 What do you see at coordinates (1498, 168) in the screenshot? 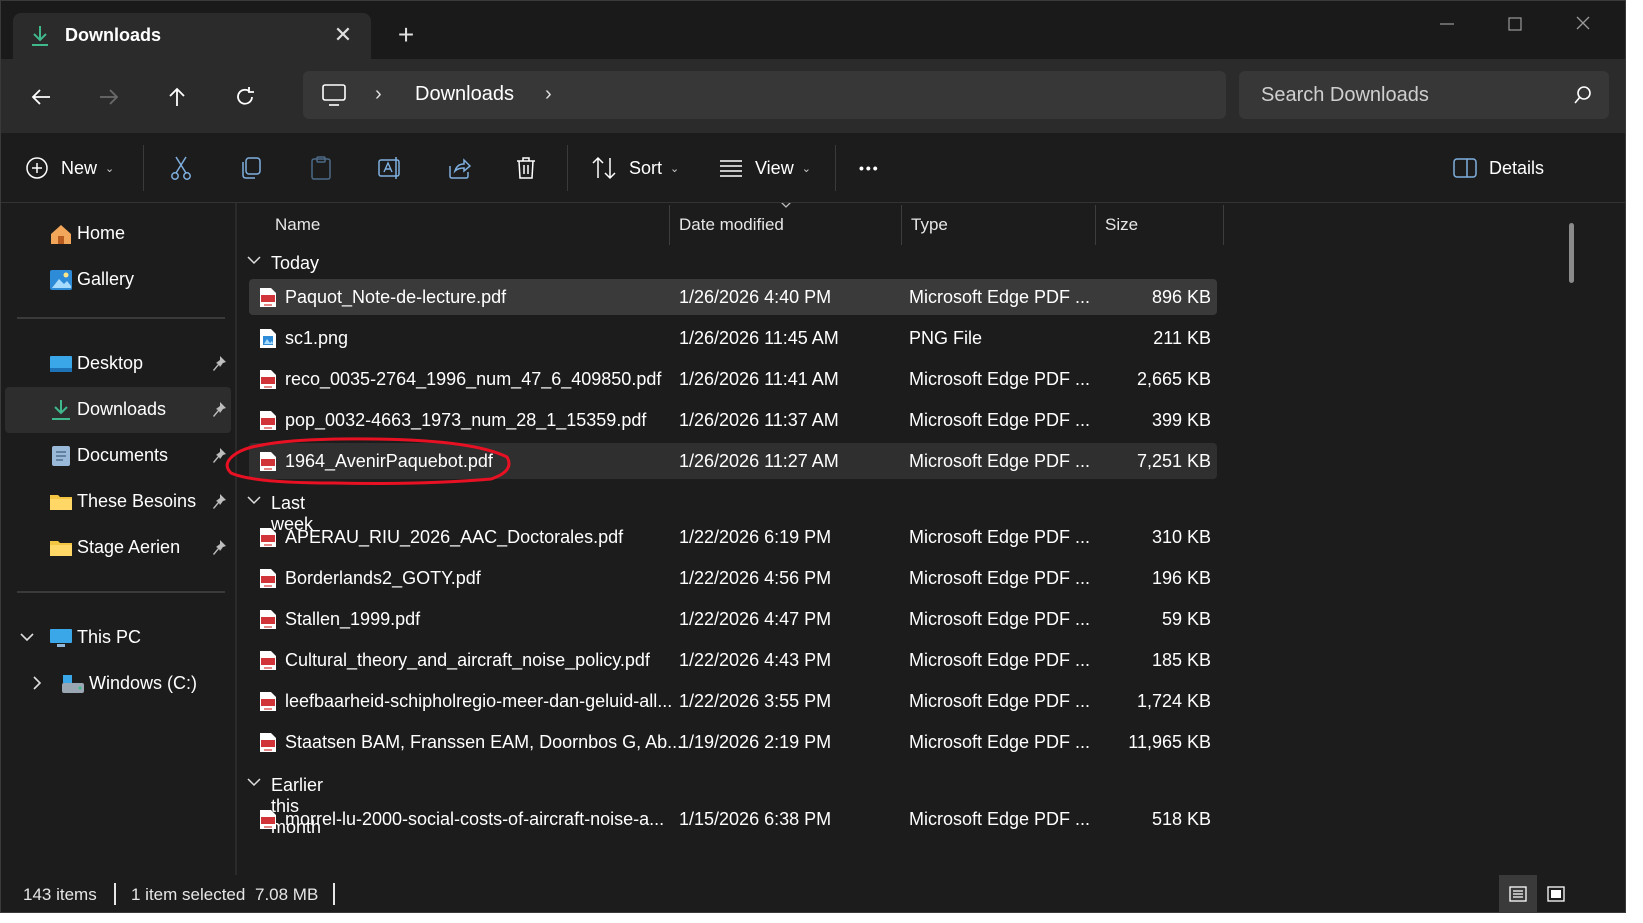
I see `details-button: Details` at bounding box center [1498, 168].